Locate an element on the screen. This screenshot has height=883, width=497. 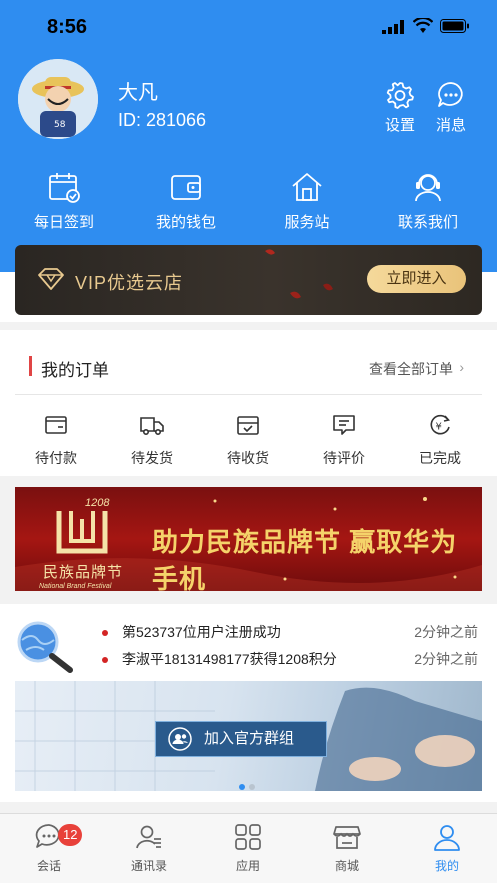
search-globe-icon is located at coordinates (45, 647).